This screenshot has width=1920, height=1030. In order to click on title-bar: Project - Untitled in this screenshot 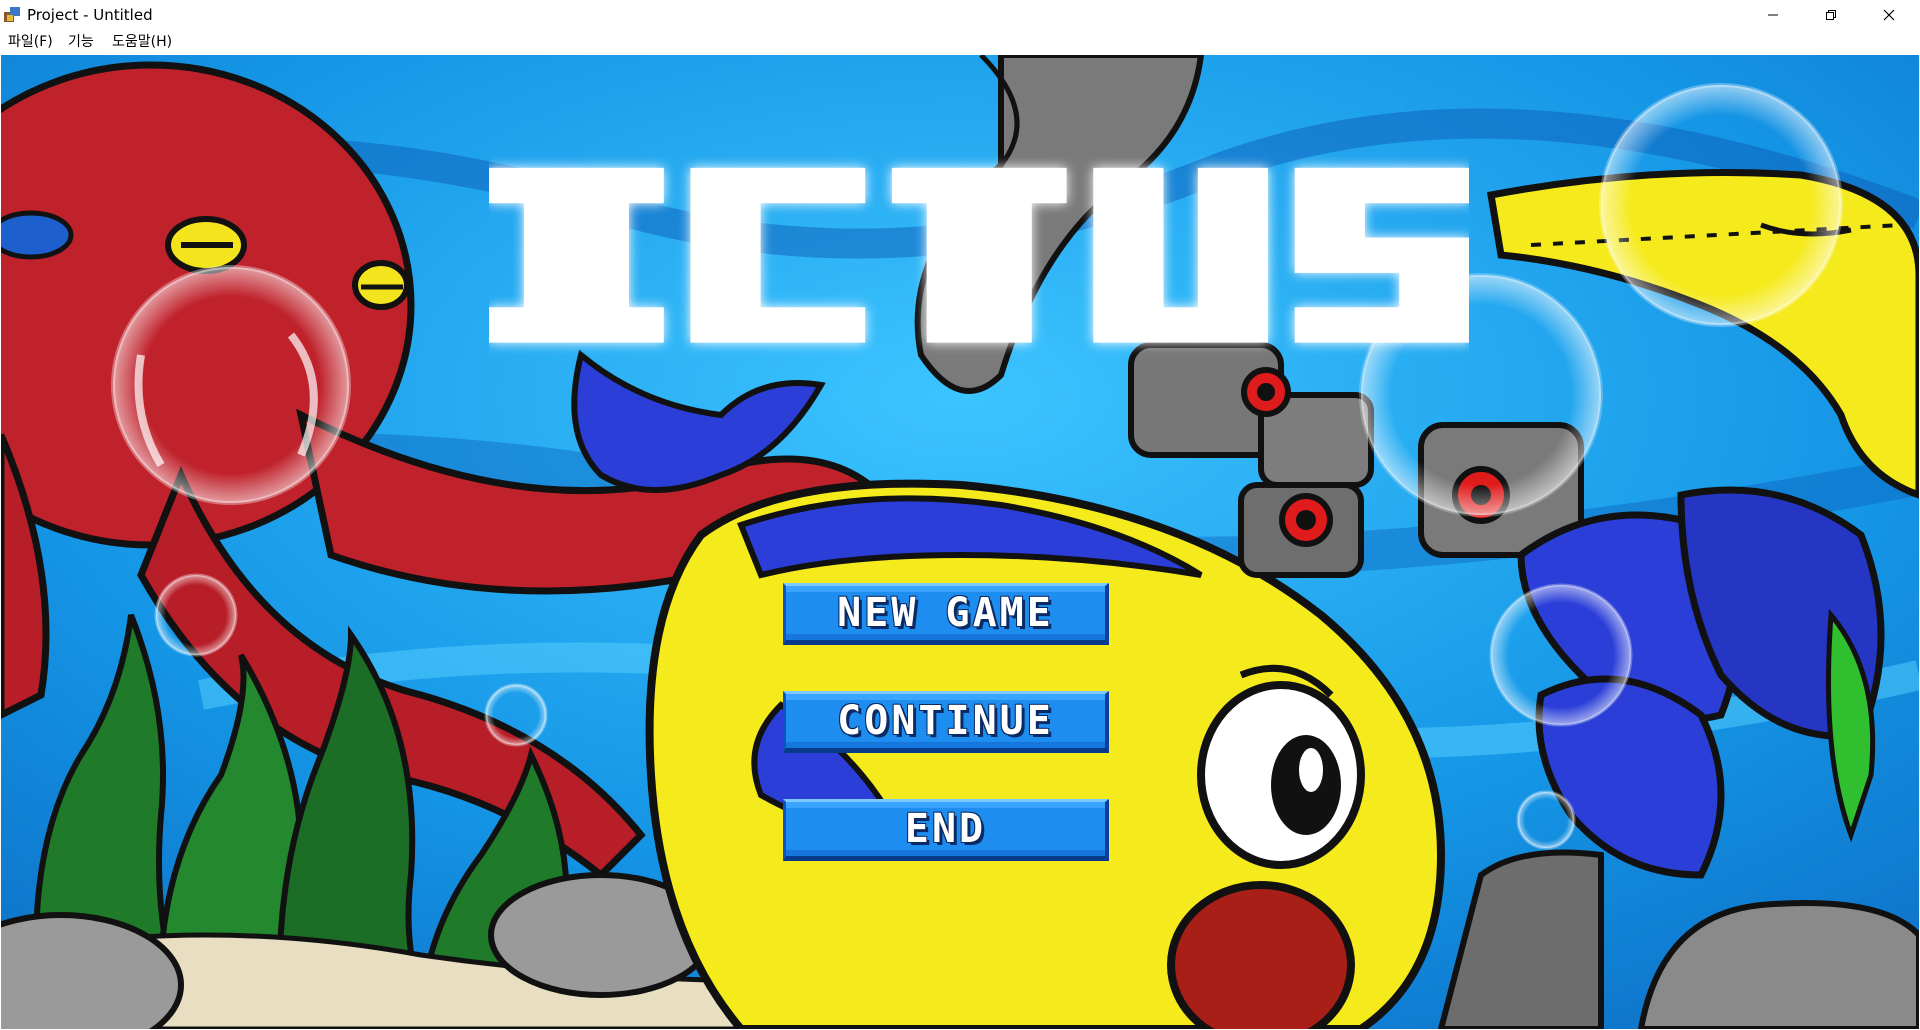, I will do `click(960, 15)`.